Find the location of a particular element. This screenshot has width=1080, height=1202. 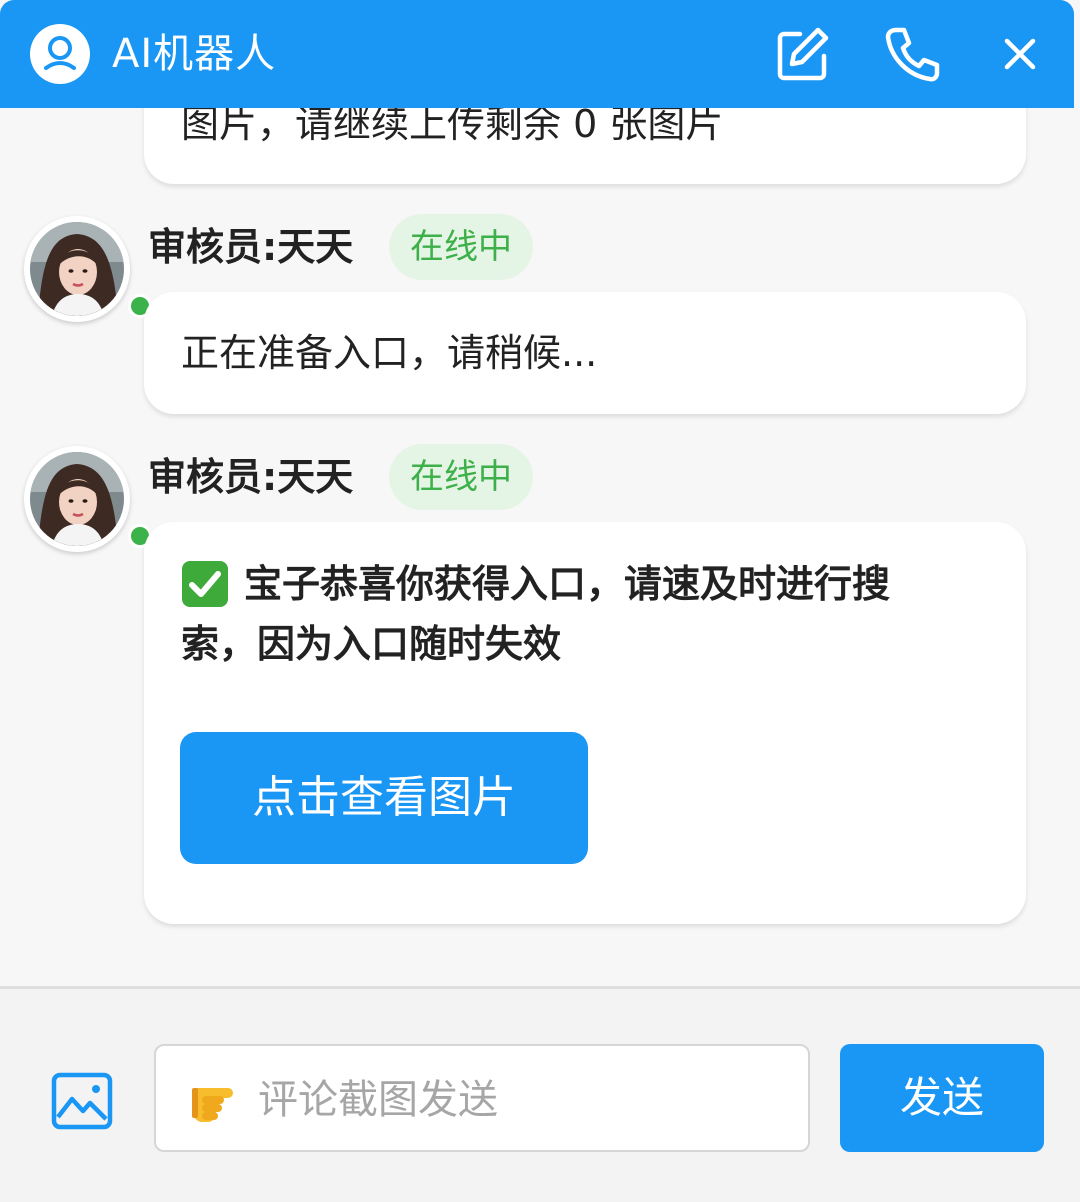

input-placeholder: 评论截图发送 is located at coordinates (378, 1100).